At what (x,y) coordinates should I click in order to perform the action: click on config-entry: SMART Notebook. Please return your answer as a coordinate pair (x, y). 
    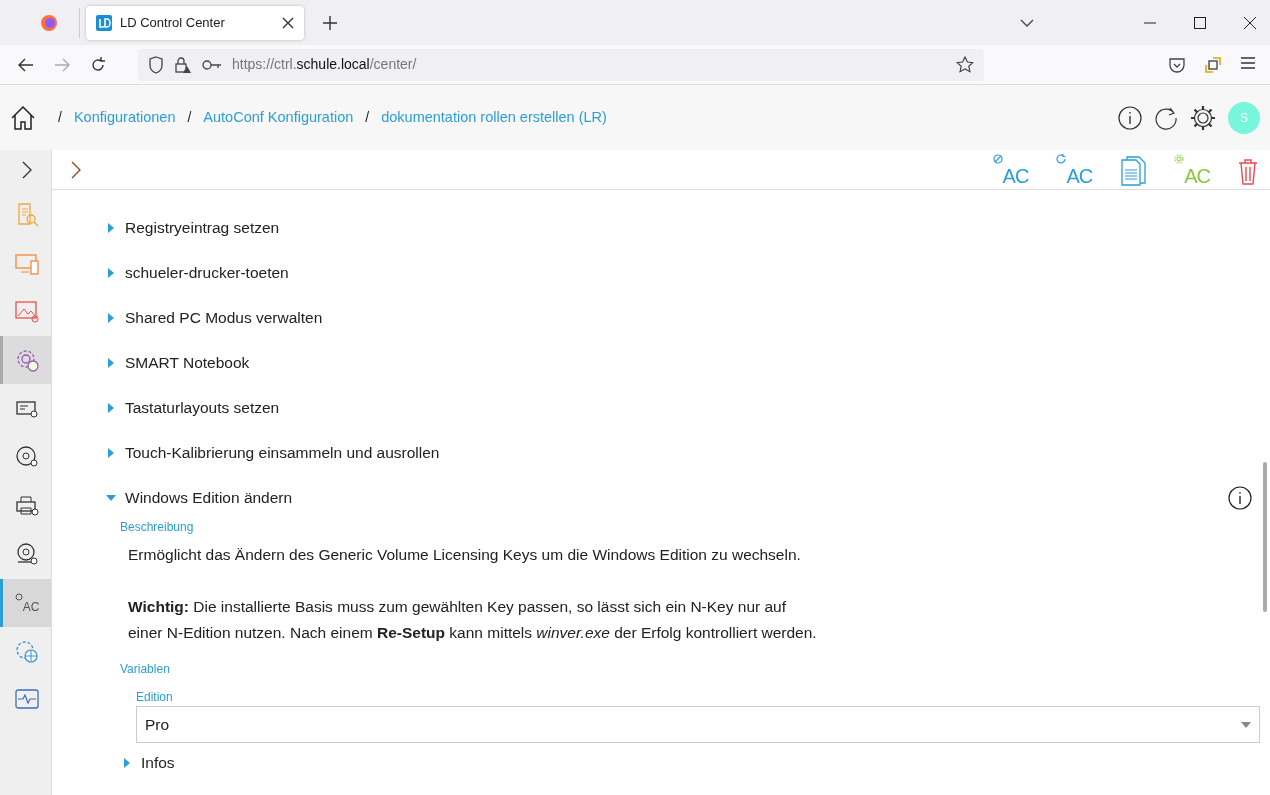
    Looking at the image, I should click on (178, 362).